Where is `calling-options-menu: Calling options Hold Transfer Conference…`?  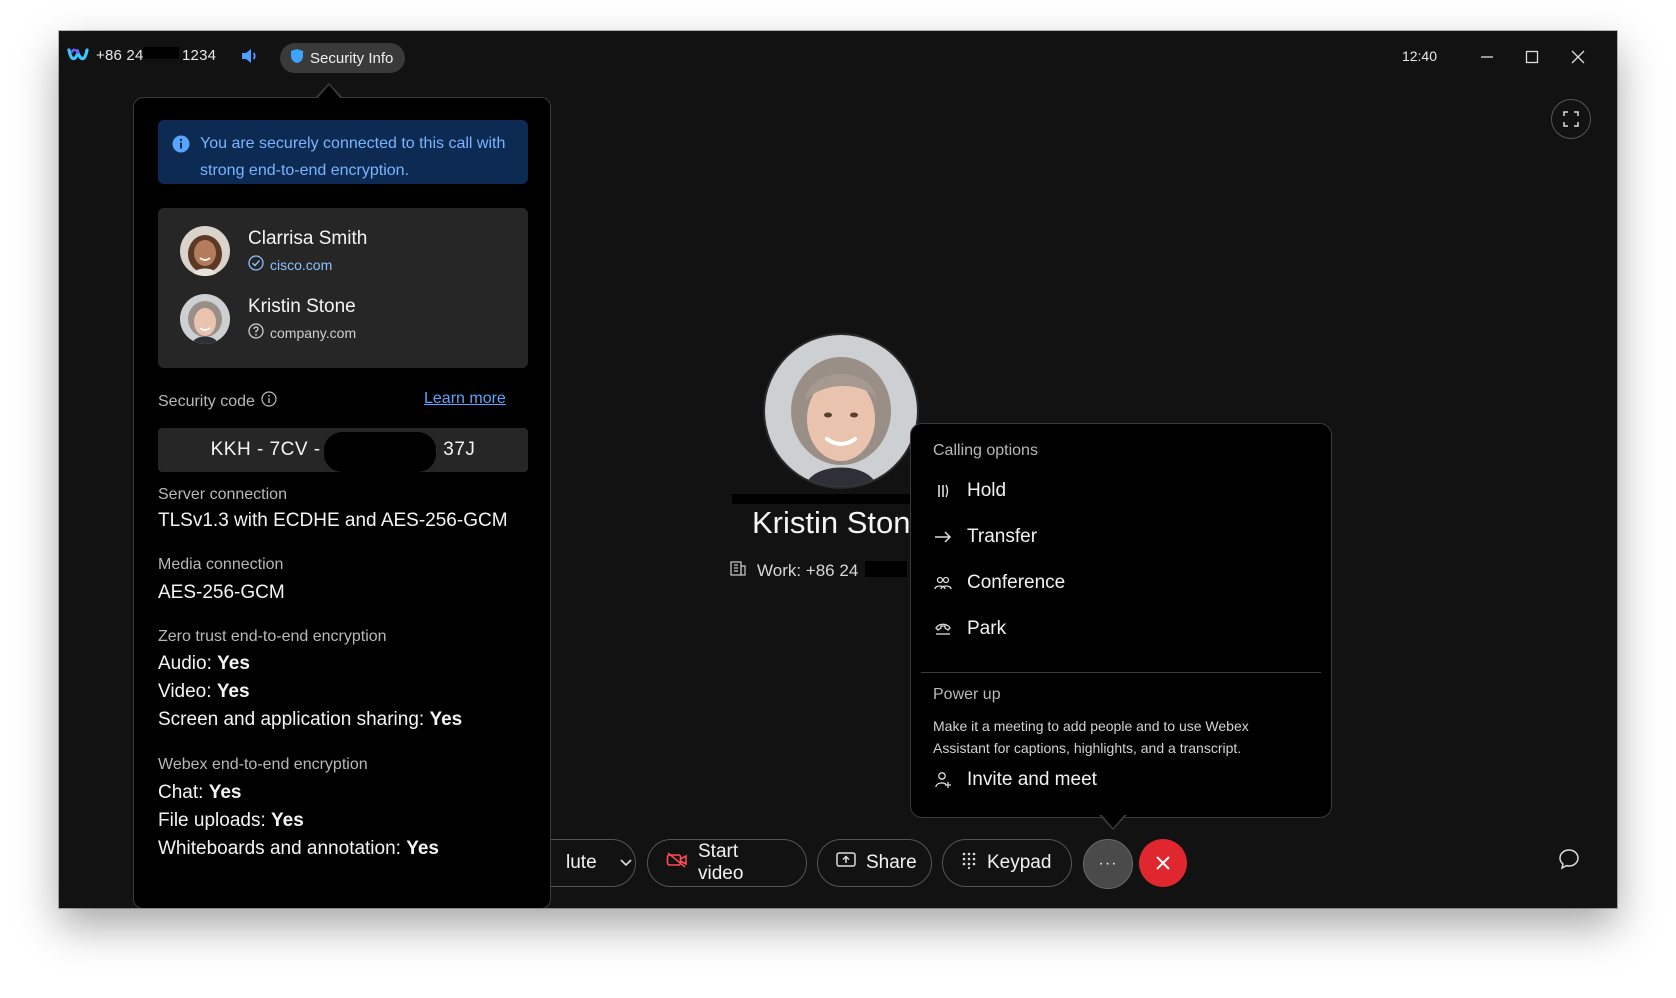 calling-options-menu: Calling options Hold Transfer Conference… is located at coordinates (1121, 620).